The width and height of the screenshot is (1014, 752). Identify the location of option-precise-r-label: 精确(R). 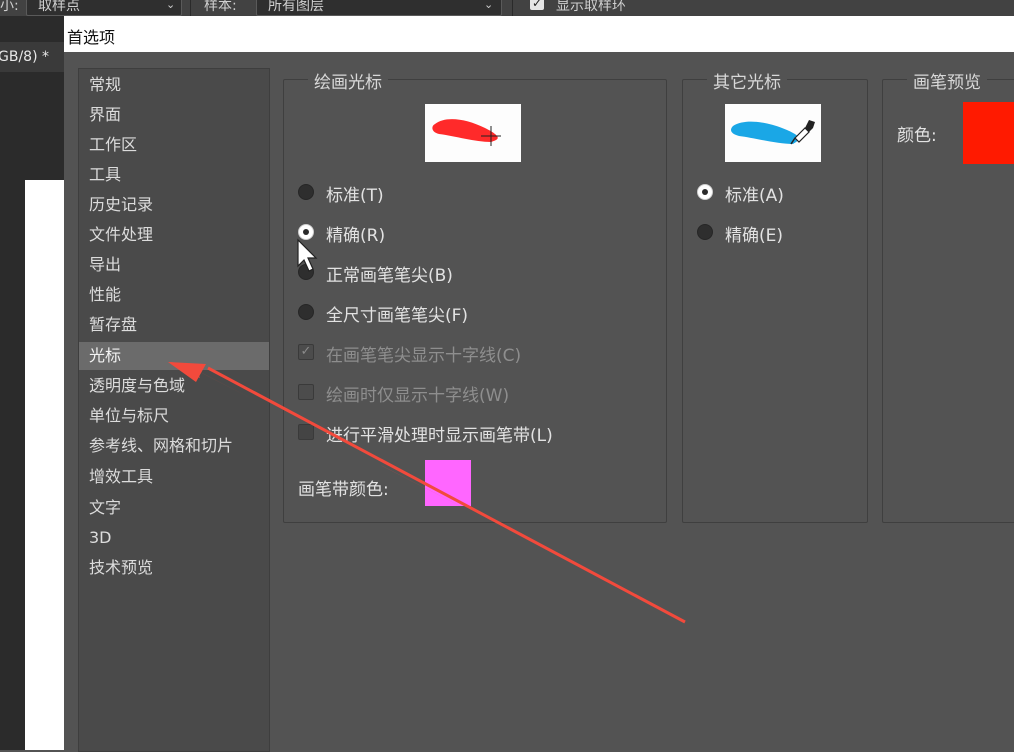
(356, 236).